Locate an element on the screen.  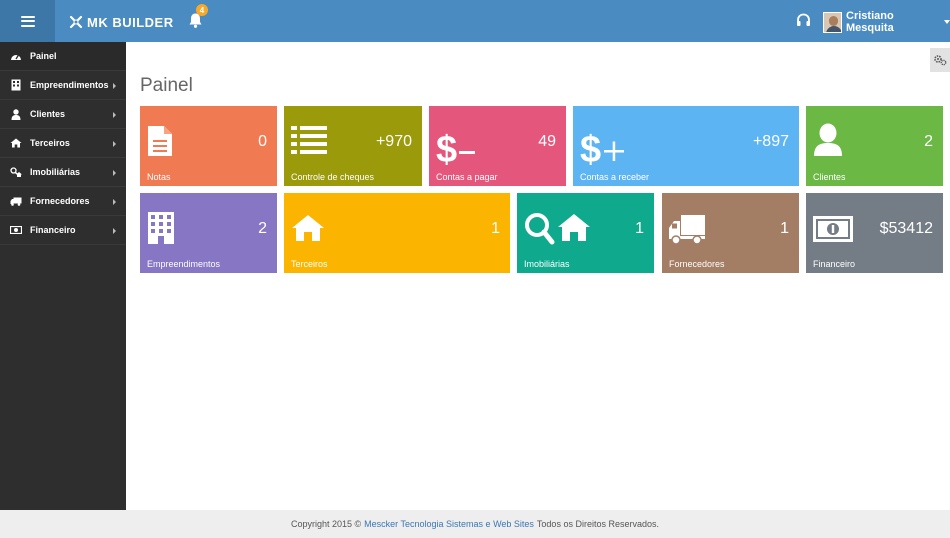
avatar is located at coordinates (833, 22).